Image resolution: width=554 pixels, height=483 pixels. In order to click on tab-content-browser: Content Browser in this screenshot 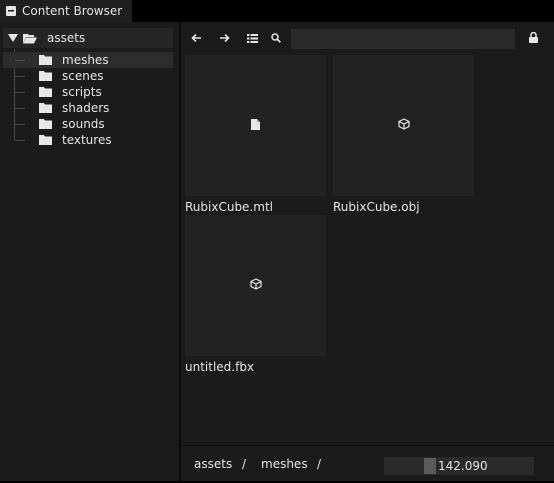, I will do `click(66, 11)`.